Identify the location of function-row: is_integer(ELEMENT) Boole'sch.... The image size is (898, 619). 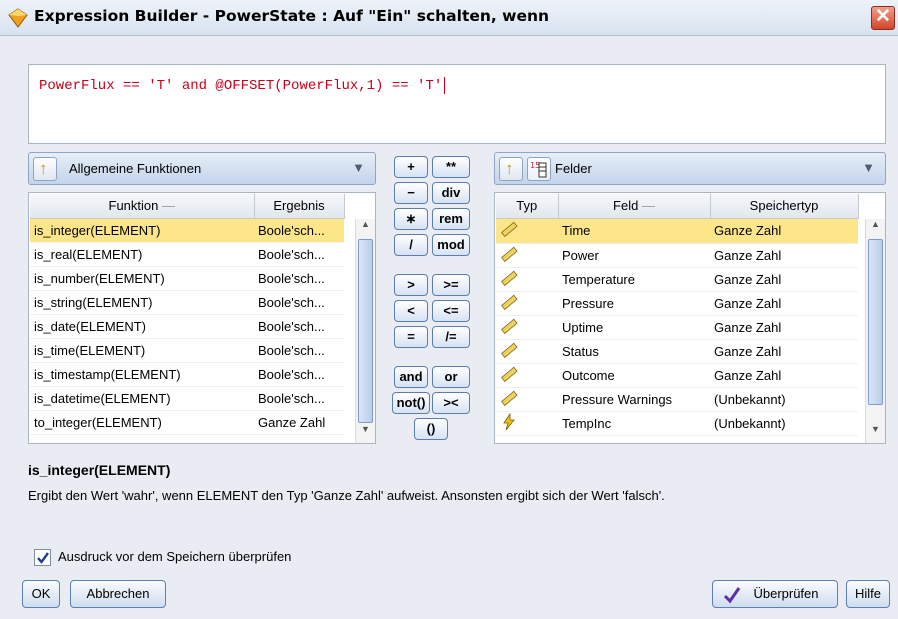
(187, 230).